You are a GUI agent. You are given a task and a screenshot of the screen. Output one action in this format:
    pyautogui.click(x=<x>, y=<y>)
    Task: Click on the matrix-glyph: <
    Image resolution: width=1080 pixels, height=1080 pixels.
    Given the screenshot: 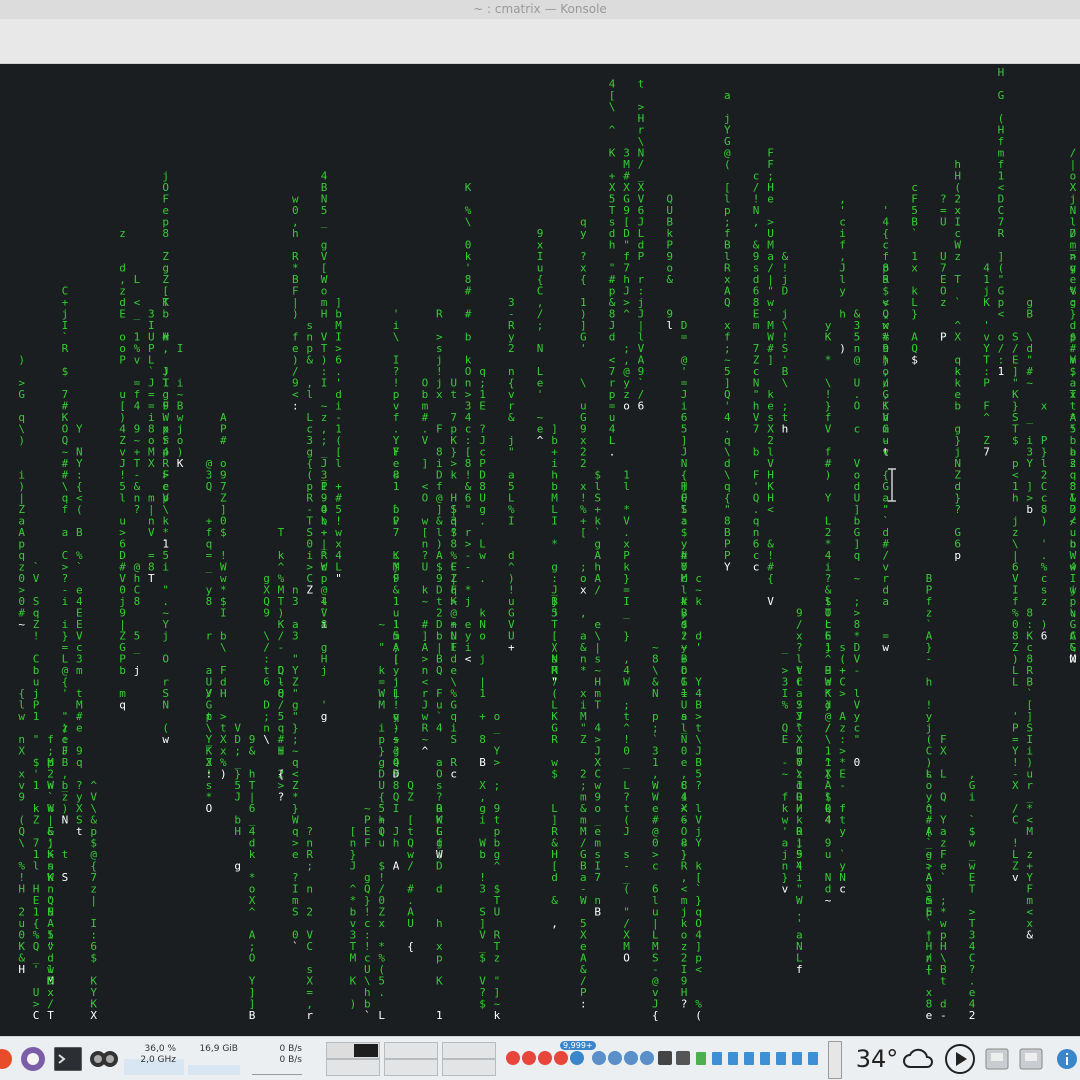 What is the action you would take?
    pyautogui.click(x=1001, y=314)
    